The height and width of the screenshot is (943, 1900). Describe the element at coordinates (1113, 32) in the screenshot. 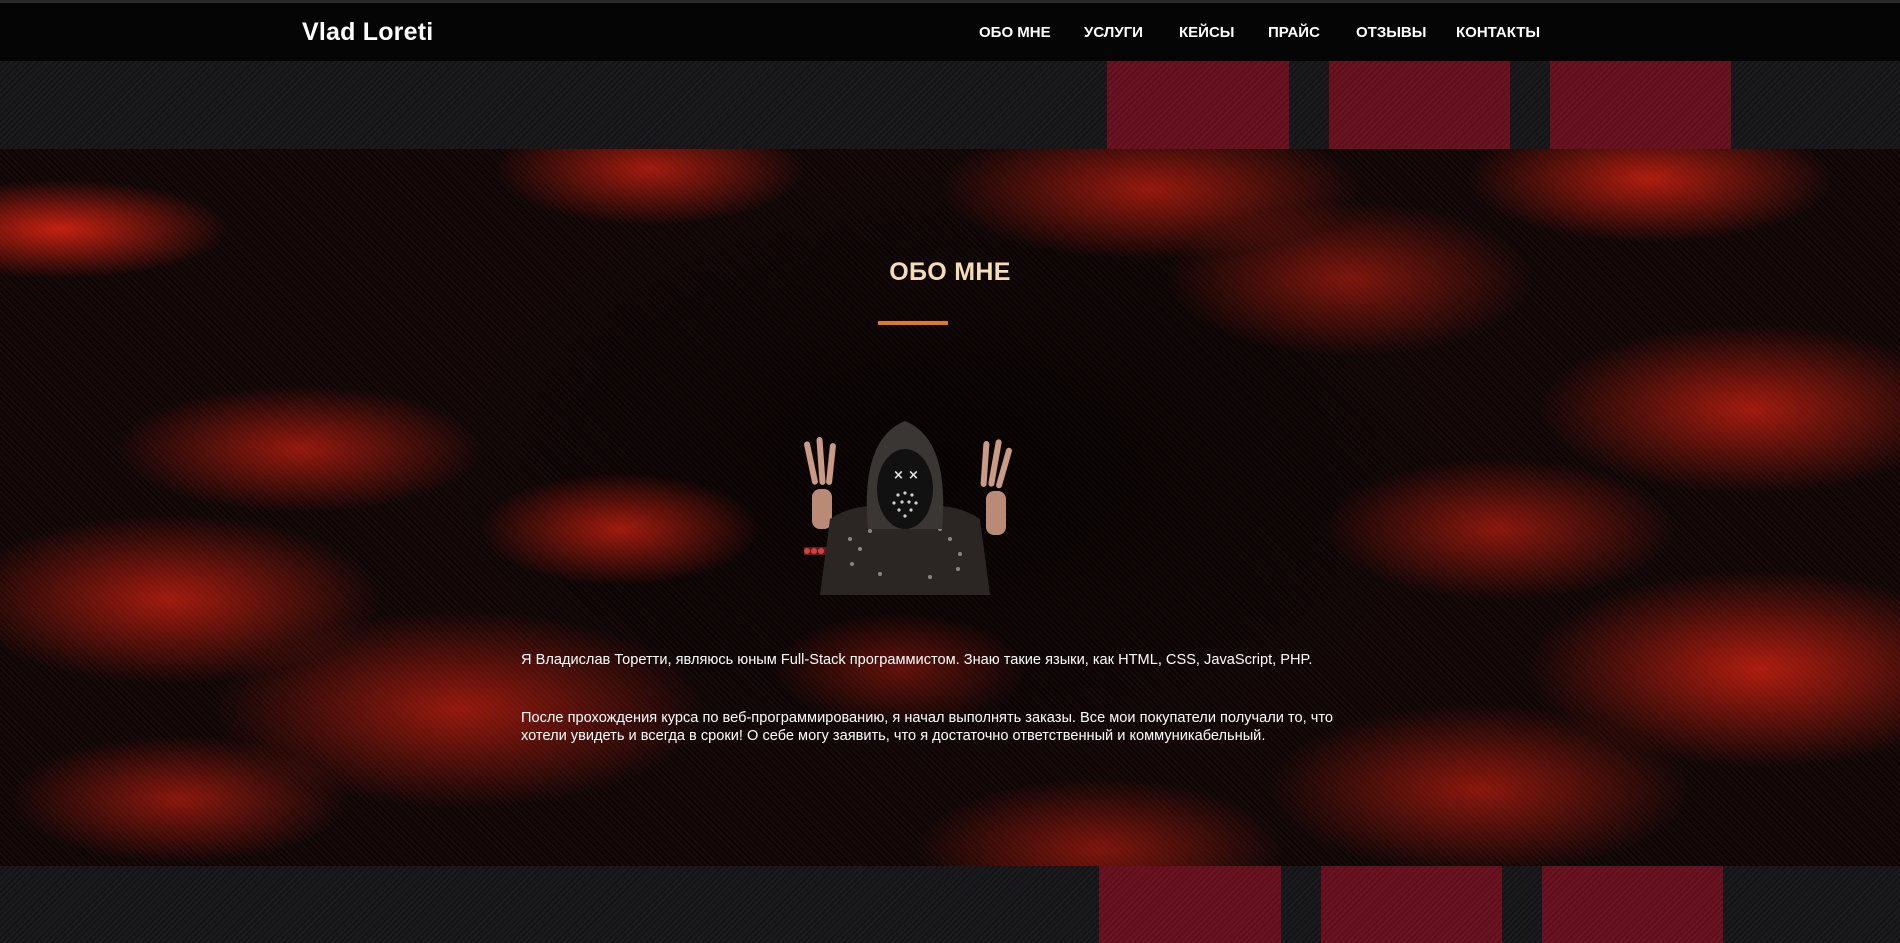

I see `menu-item-services: УСЛУГИ` at that location.